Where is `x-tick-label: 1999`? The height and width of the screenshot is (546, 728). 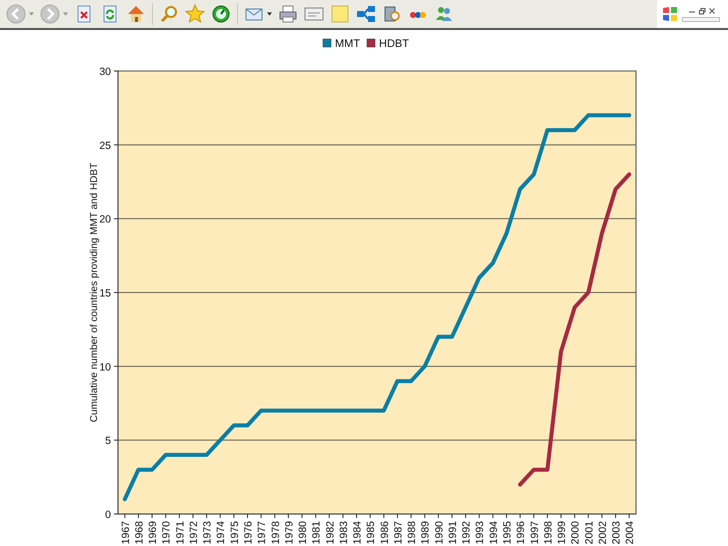
x-tick-label: 1999 is located at coordinates (562, 532).